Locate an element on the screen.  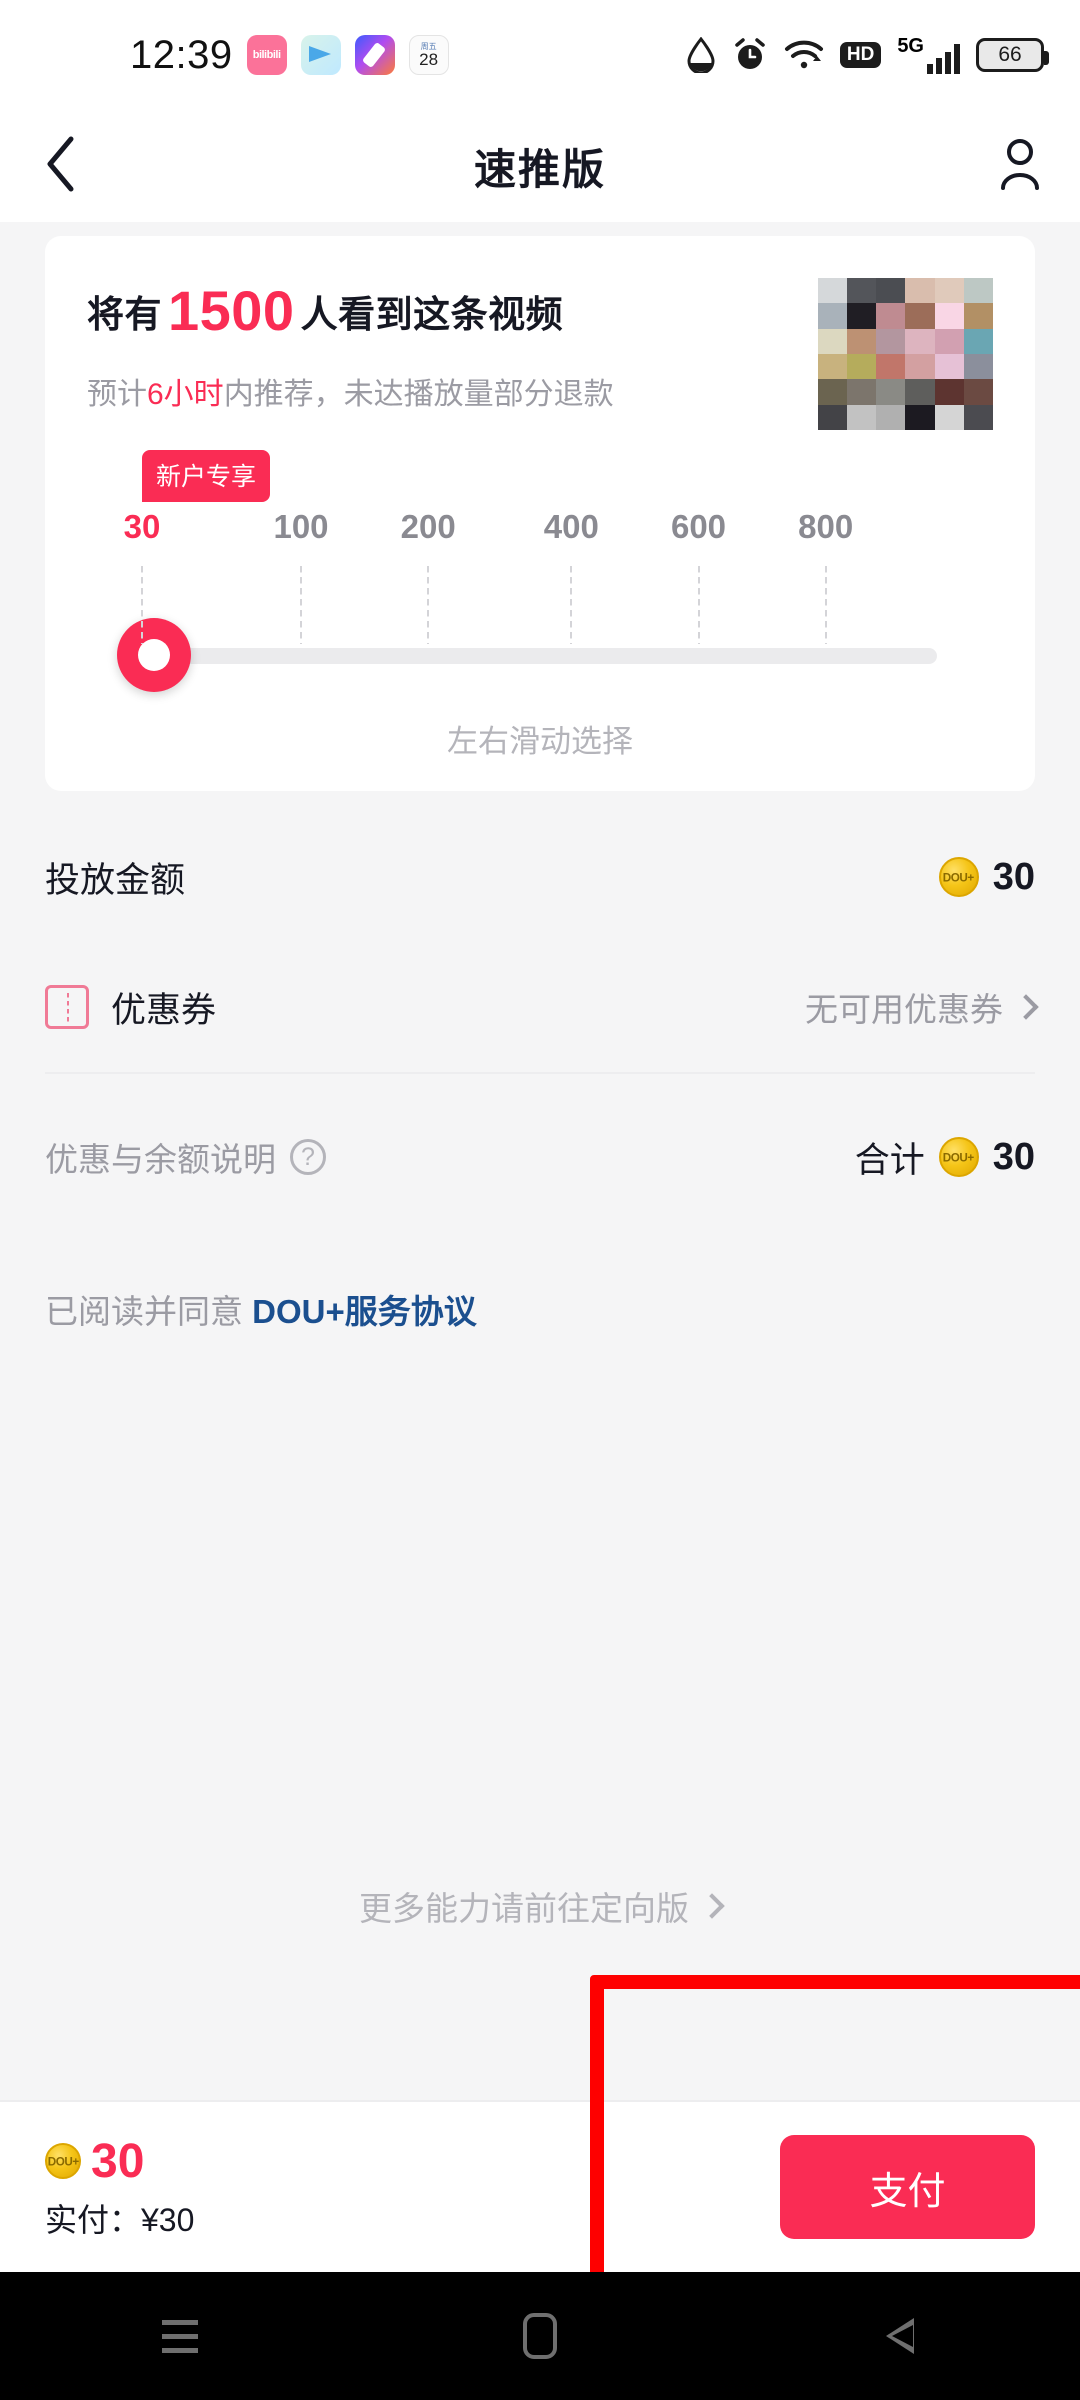
pay-amount-row: DOU+ 30 is located at coordinates (119, 2161).